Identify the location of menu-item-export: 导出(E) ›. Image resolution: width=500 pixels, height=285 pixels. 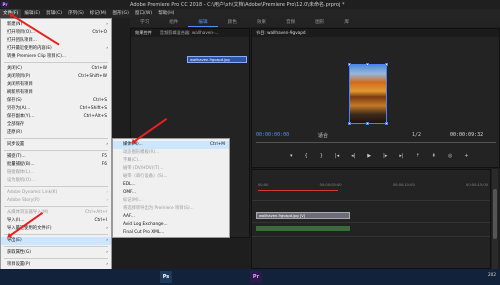
(56, 241).